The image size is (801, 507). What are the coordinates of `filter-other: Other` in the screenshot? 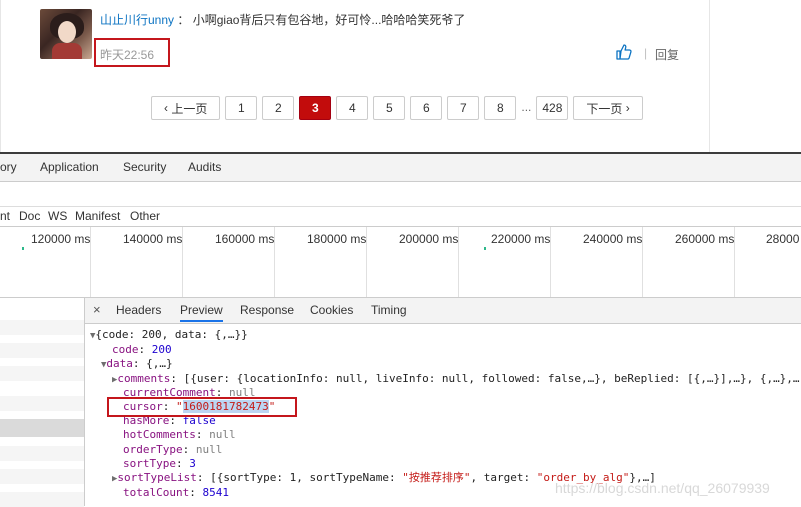 It's located at (145, 216).